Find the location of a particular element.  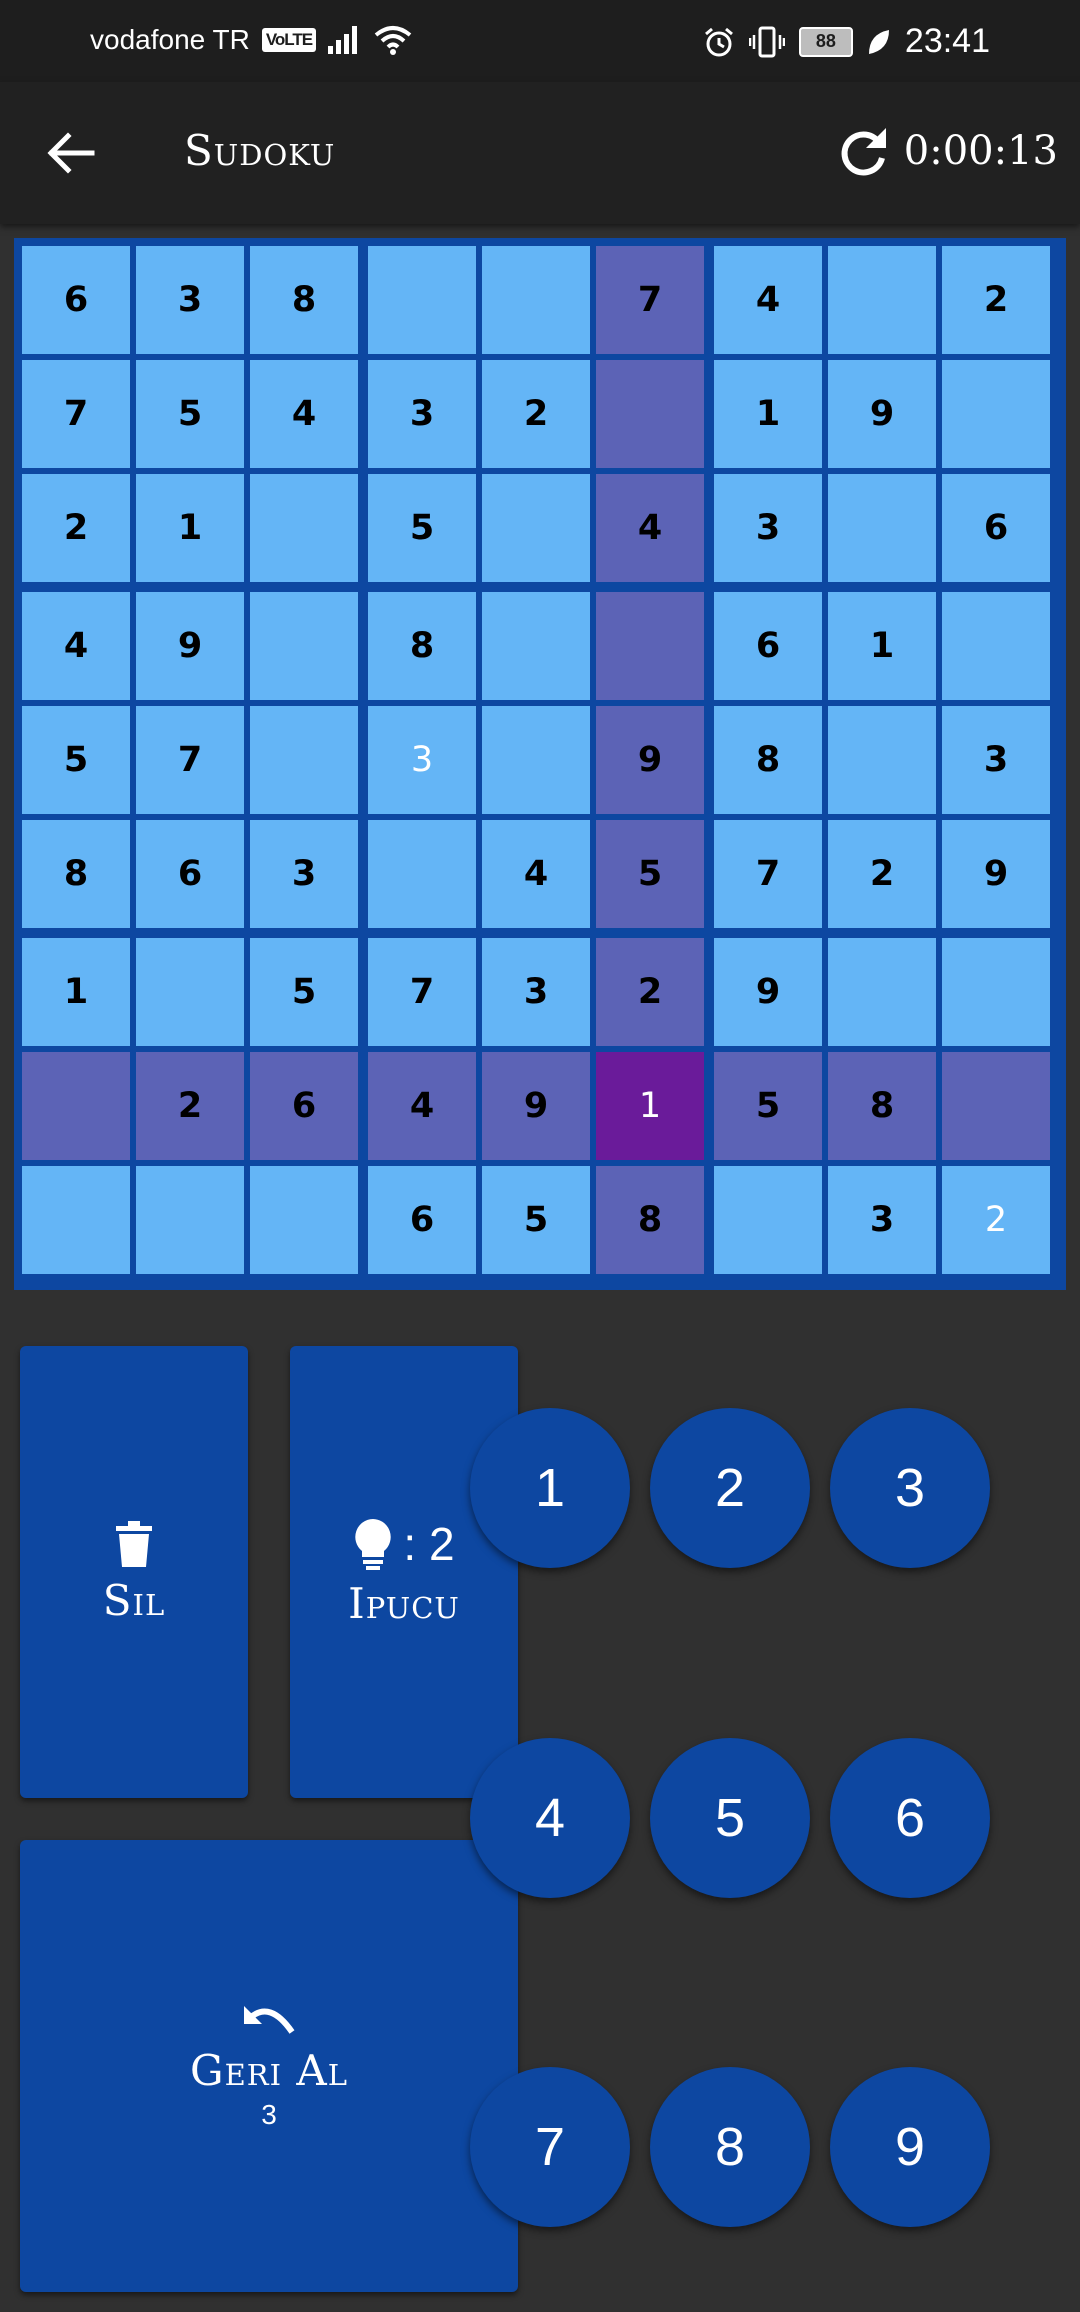

sudoku-cell-r9-c3 is located at coordinates (304, 1220).